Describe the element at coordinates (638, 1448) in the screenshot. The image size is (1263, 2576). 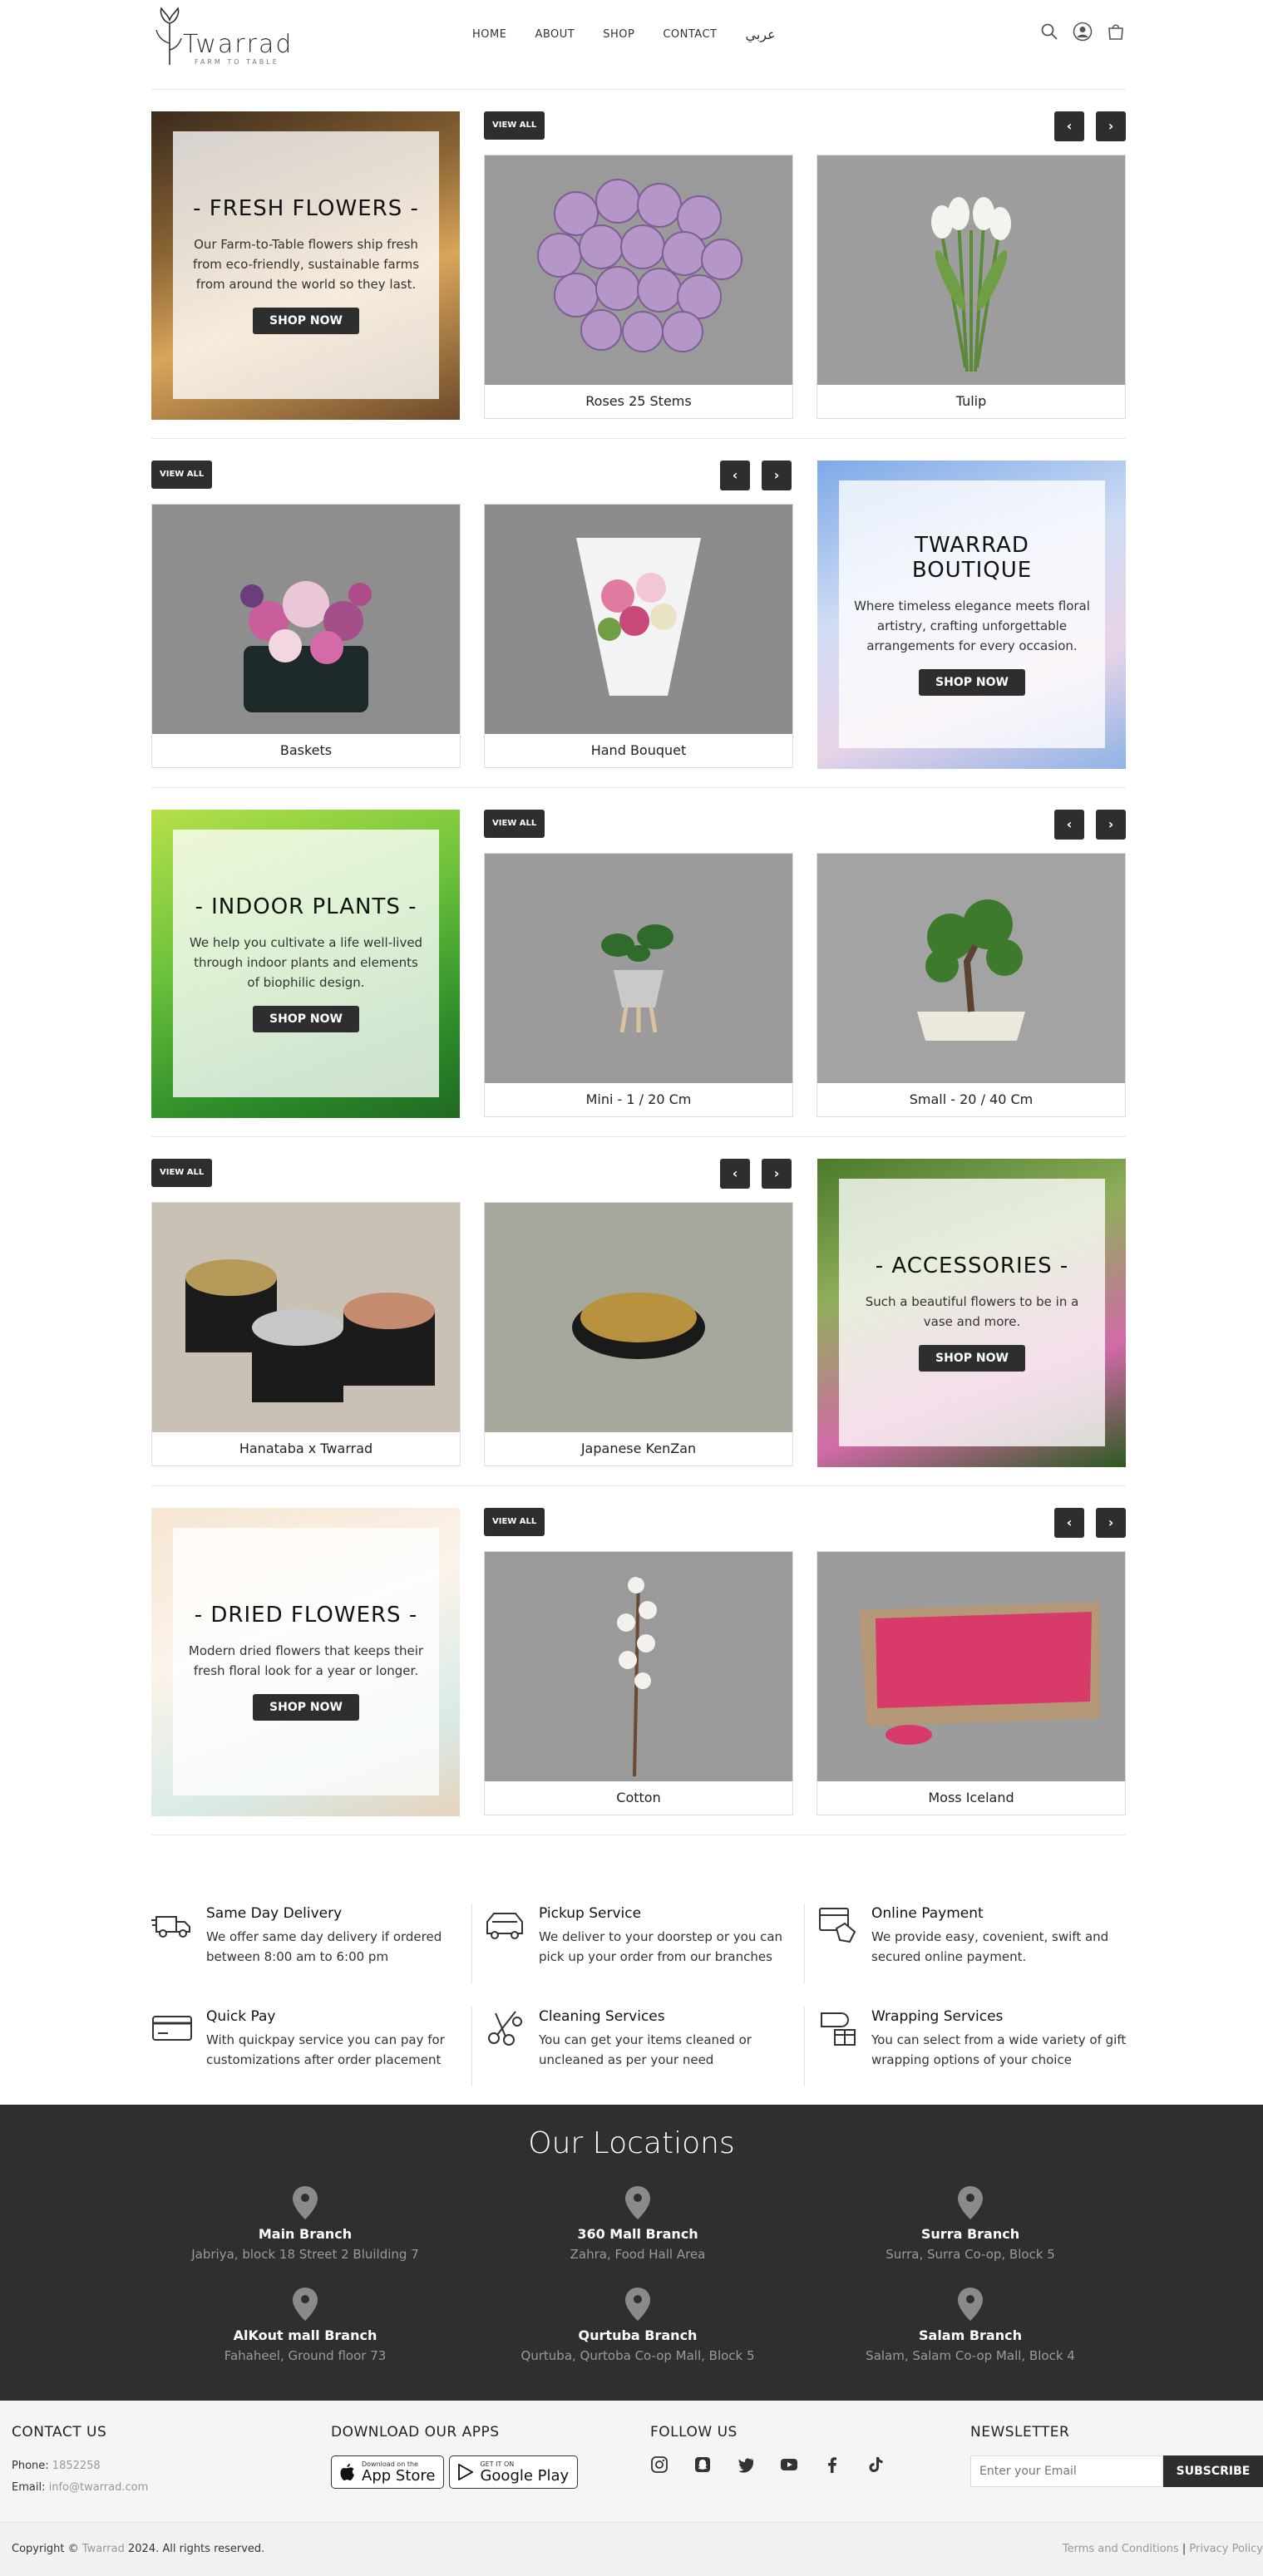
I see `product-name: Japanese KenZan` at that location.